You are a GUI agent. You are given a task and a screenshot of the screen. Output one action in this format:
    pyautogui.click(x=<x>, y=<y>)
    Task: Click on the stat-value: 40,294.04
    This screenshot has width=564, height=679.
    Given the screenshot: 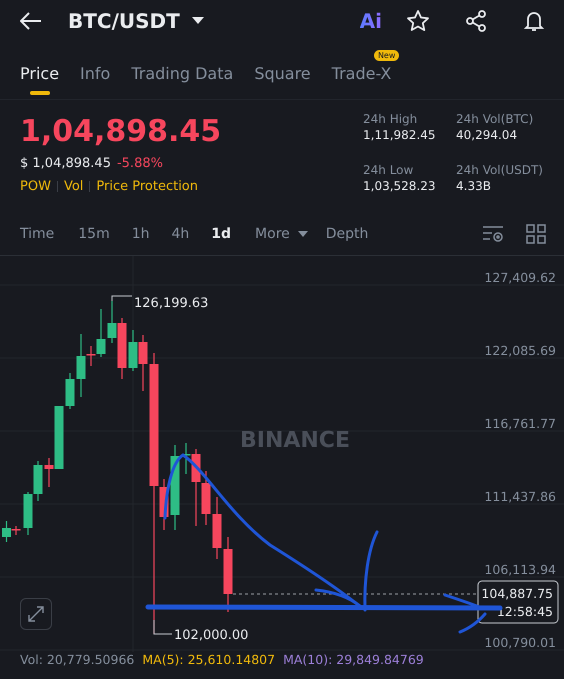 What is the action you would take?
    pyautogui.click(x=487, y=135)
    